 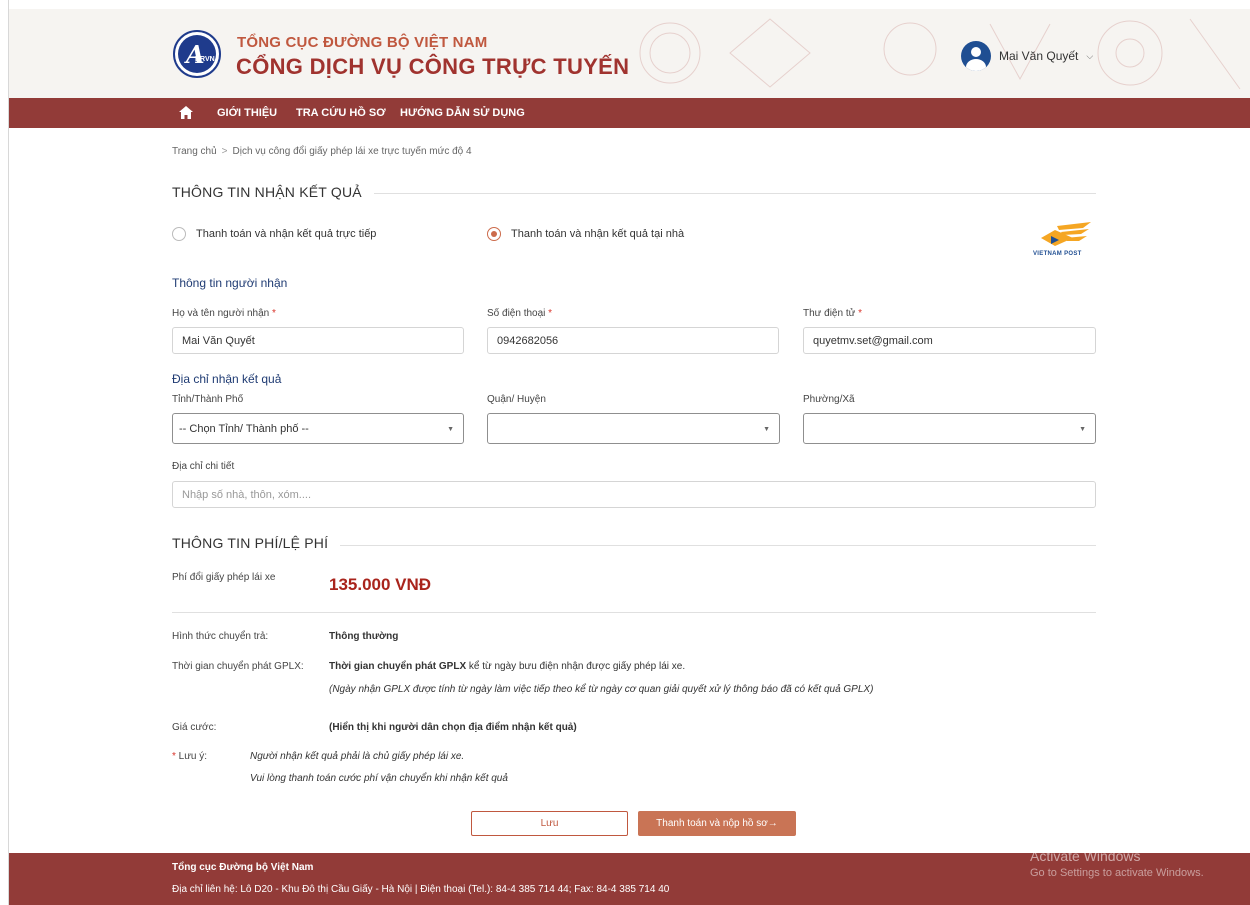 What do you see at coordinates (1039, 56) in the screenshot?
I see `user-name: Mai Văn Quyết` at bounding box center [1039, 56].